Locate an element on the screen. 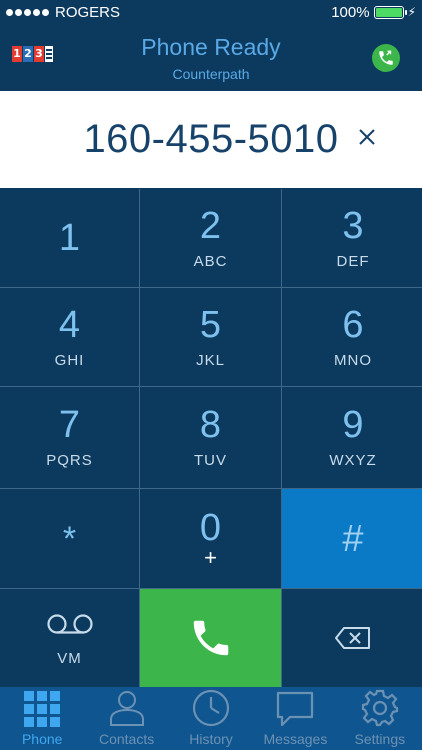 The width and height of the screenshot is (422, 750). tab-label: Settings is located at coordinates (380, 739).